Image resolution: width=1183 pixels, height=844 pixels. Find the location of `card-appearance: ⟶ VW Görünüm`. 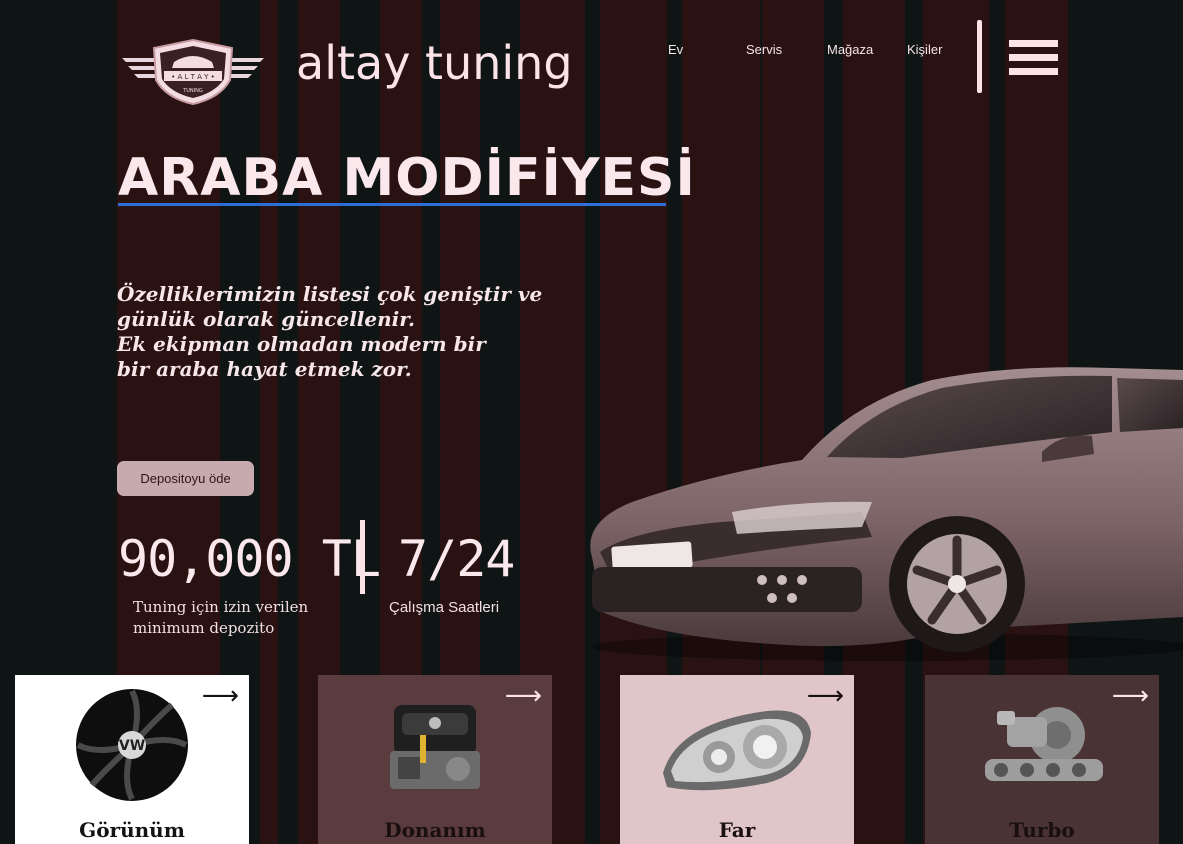

card-appearance: ⟶ VW Görünüm is located at coordinates (132, 759).